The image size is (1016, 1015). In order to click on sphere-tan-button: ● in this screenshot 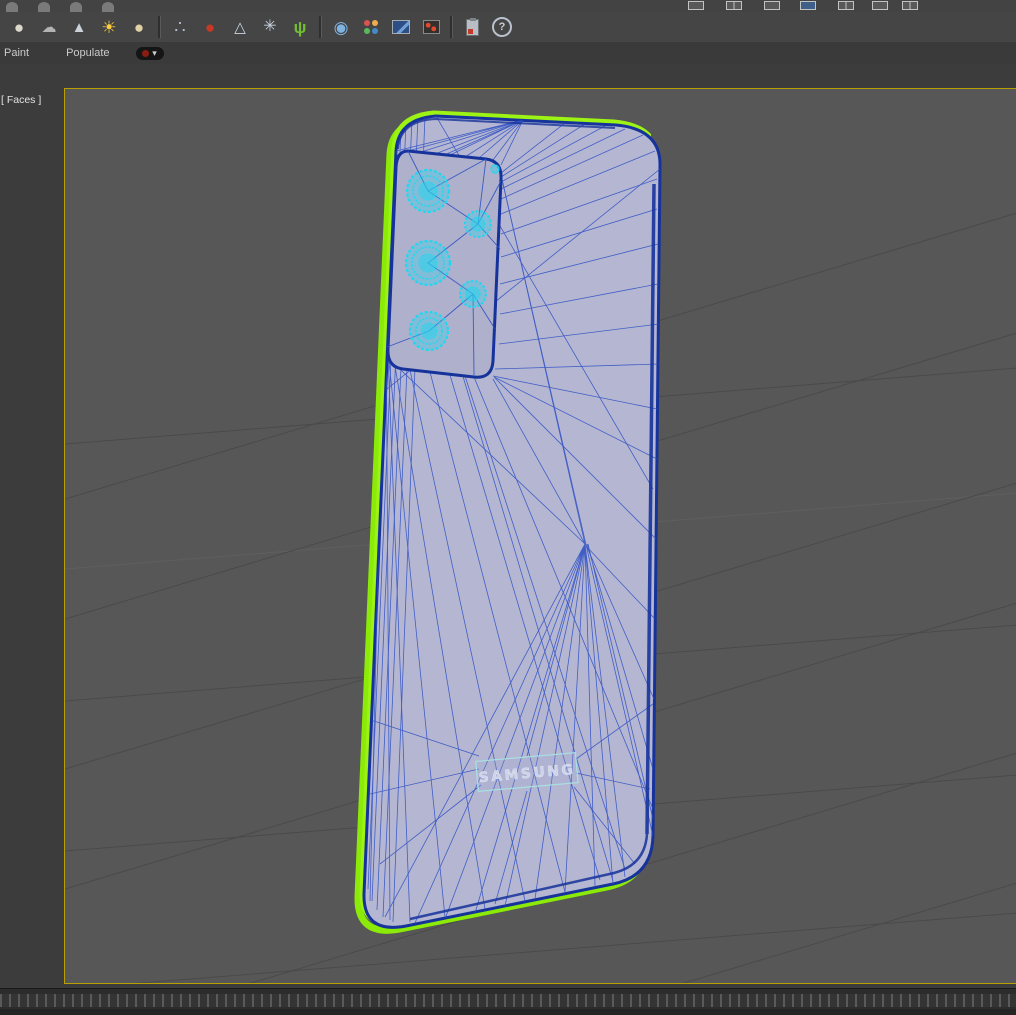, I will do `click(139, 27)`.